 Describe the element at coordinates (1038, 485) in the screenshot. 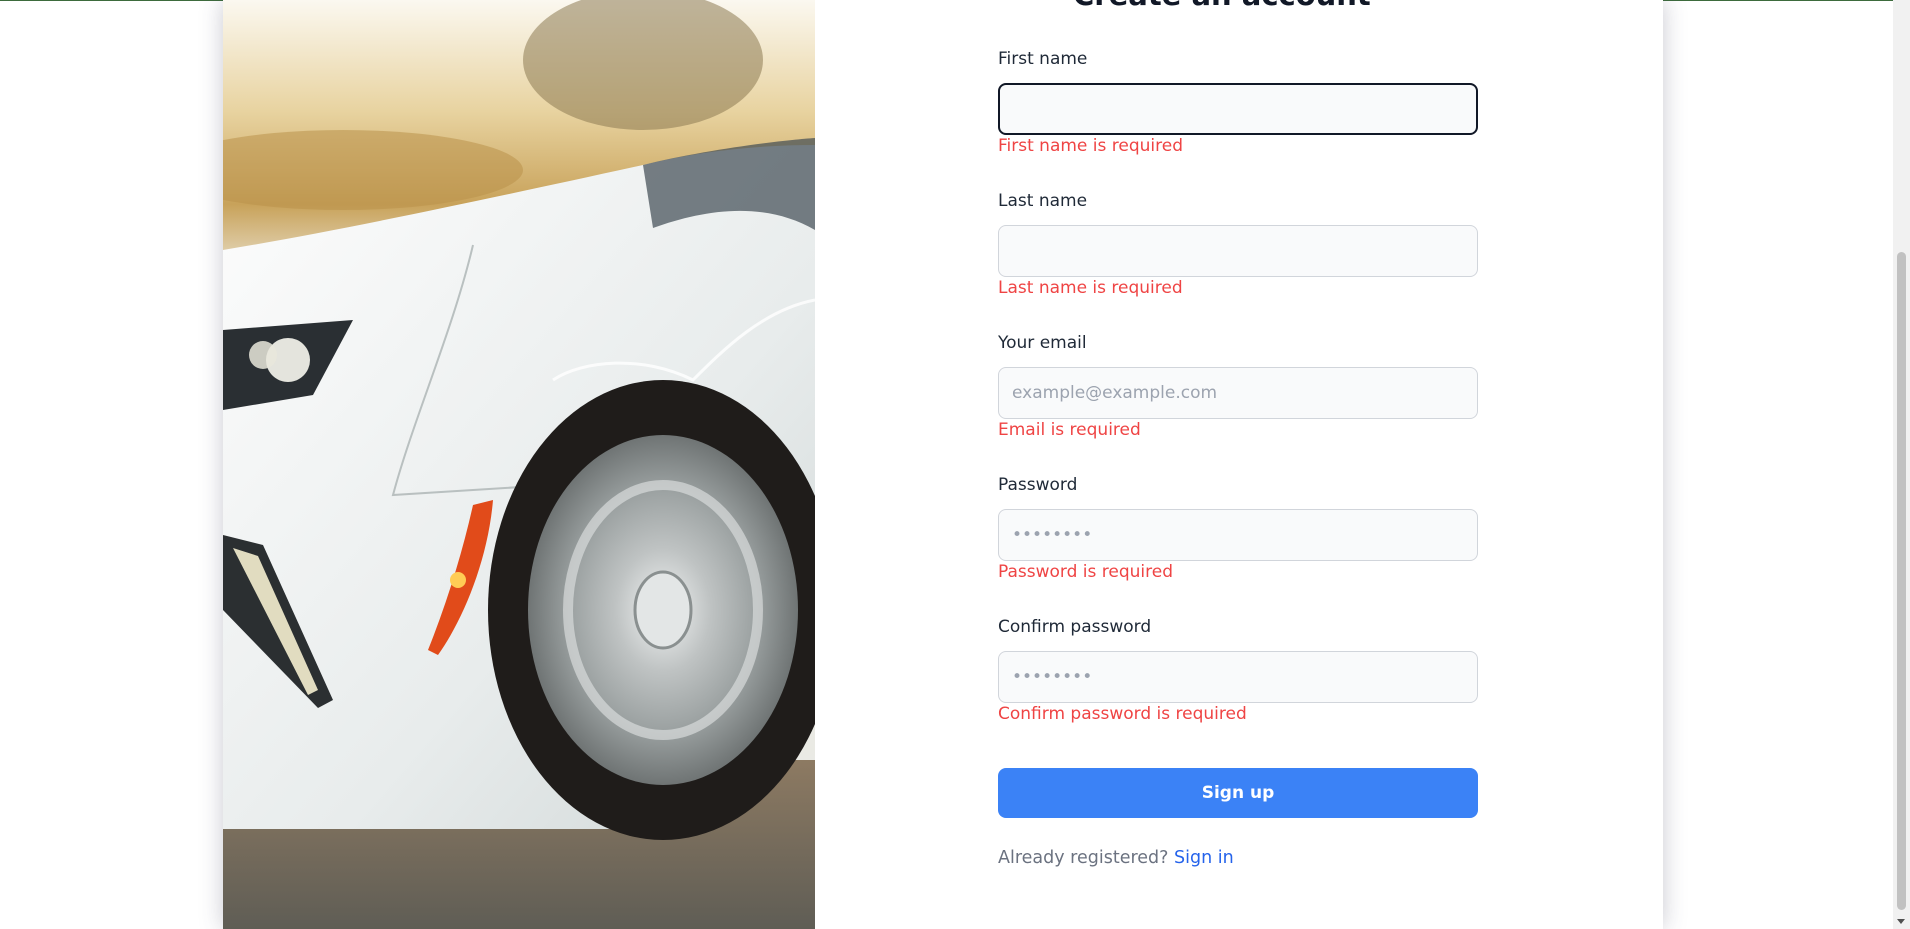

I see `password-label: Password` at that location.